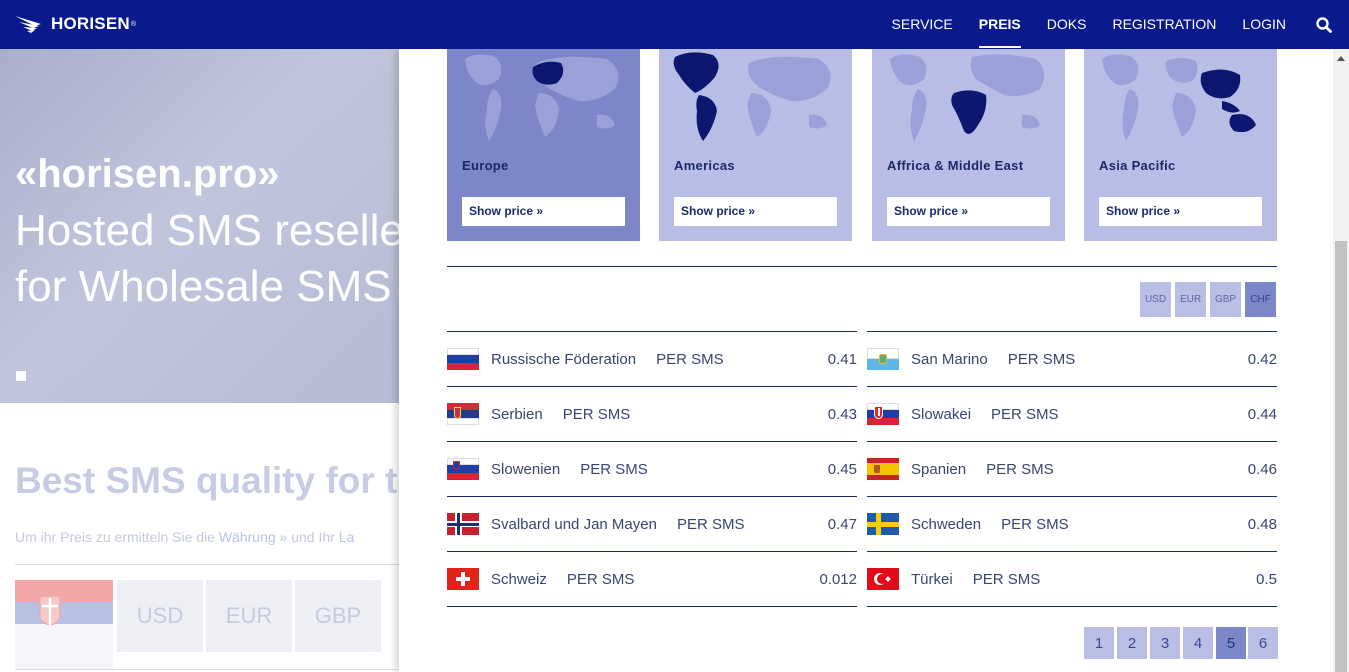 The height and width of the screenshot is (672, 1349). What do you see at coordinates (1179, 97) in the screenshot?
I see `asia-pacific-map-icon` at bounding box center [1179, 97].